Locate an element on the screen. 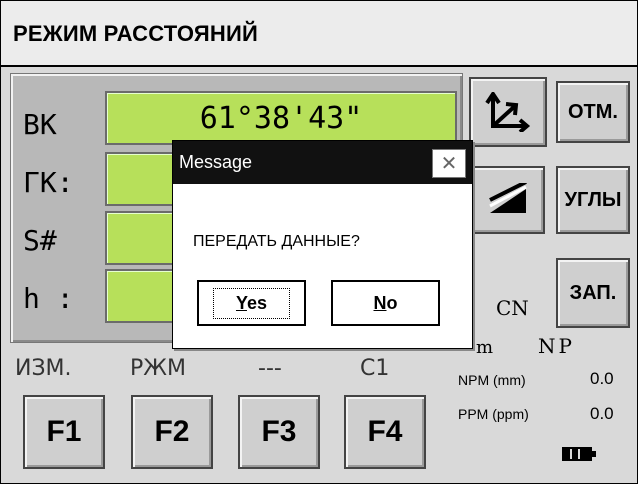 This screenshot has height=484, width=638. dialog-message: ПЕРЕДАТЬ ДАННЫЕ? is located at coordinates (276, 241).